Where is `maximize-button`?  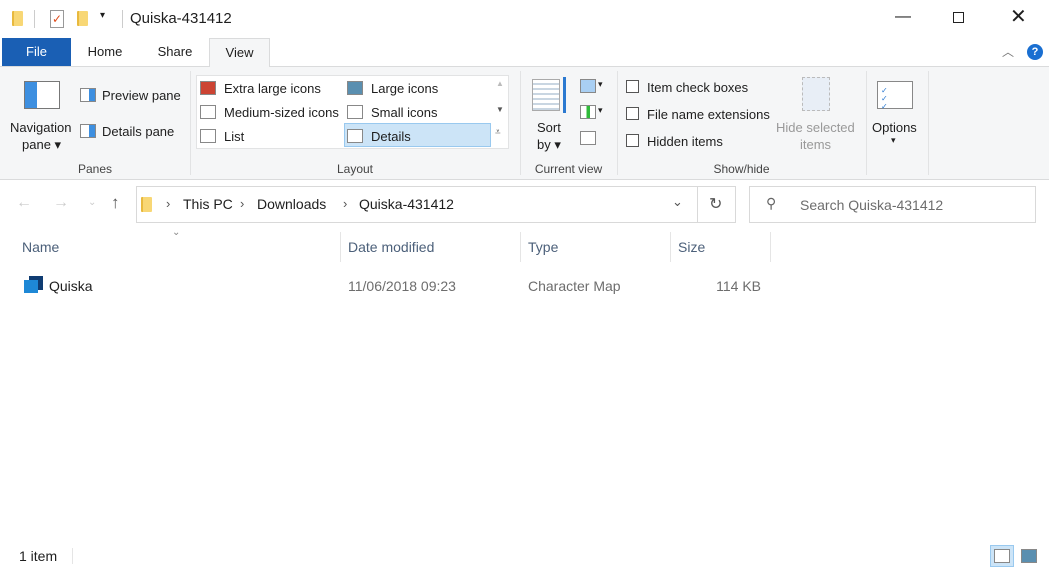
maximize-button is located at coordinates (958, 17).